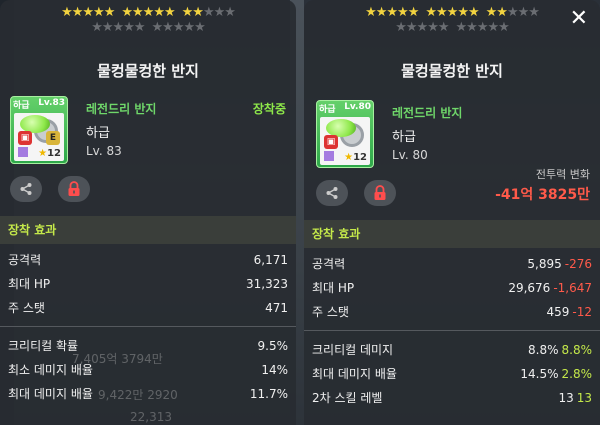  What do you see at coordinates (577, 374) in the screenshot?
I see `stat-diff: 2.8%` at bounding box center [577, 374].